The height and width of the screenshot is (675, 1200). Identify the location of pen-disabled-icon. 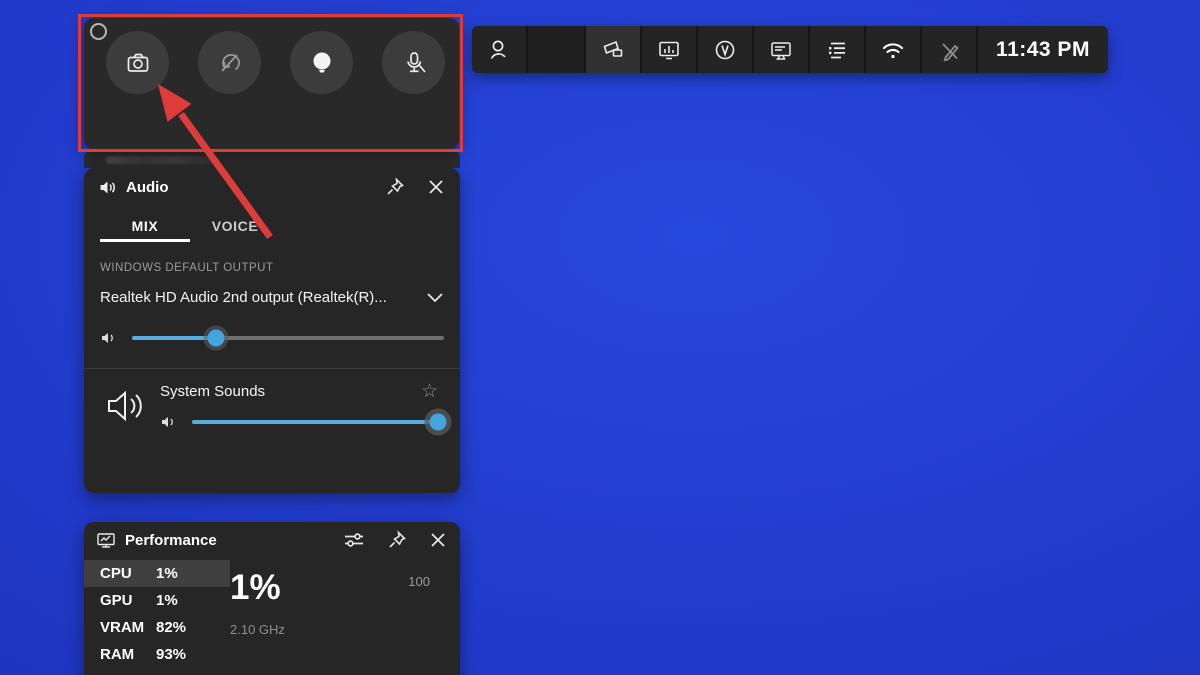
(949, 50).